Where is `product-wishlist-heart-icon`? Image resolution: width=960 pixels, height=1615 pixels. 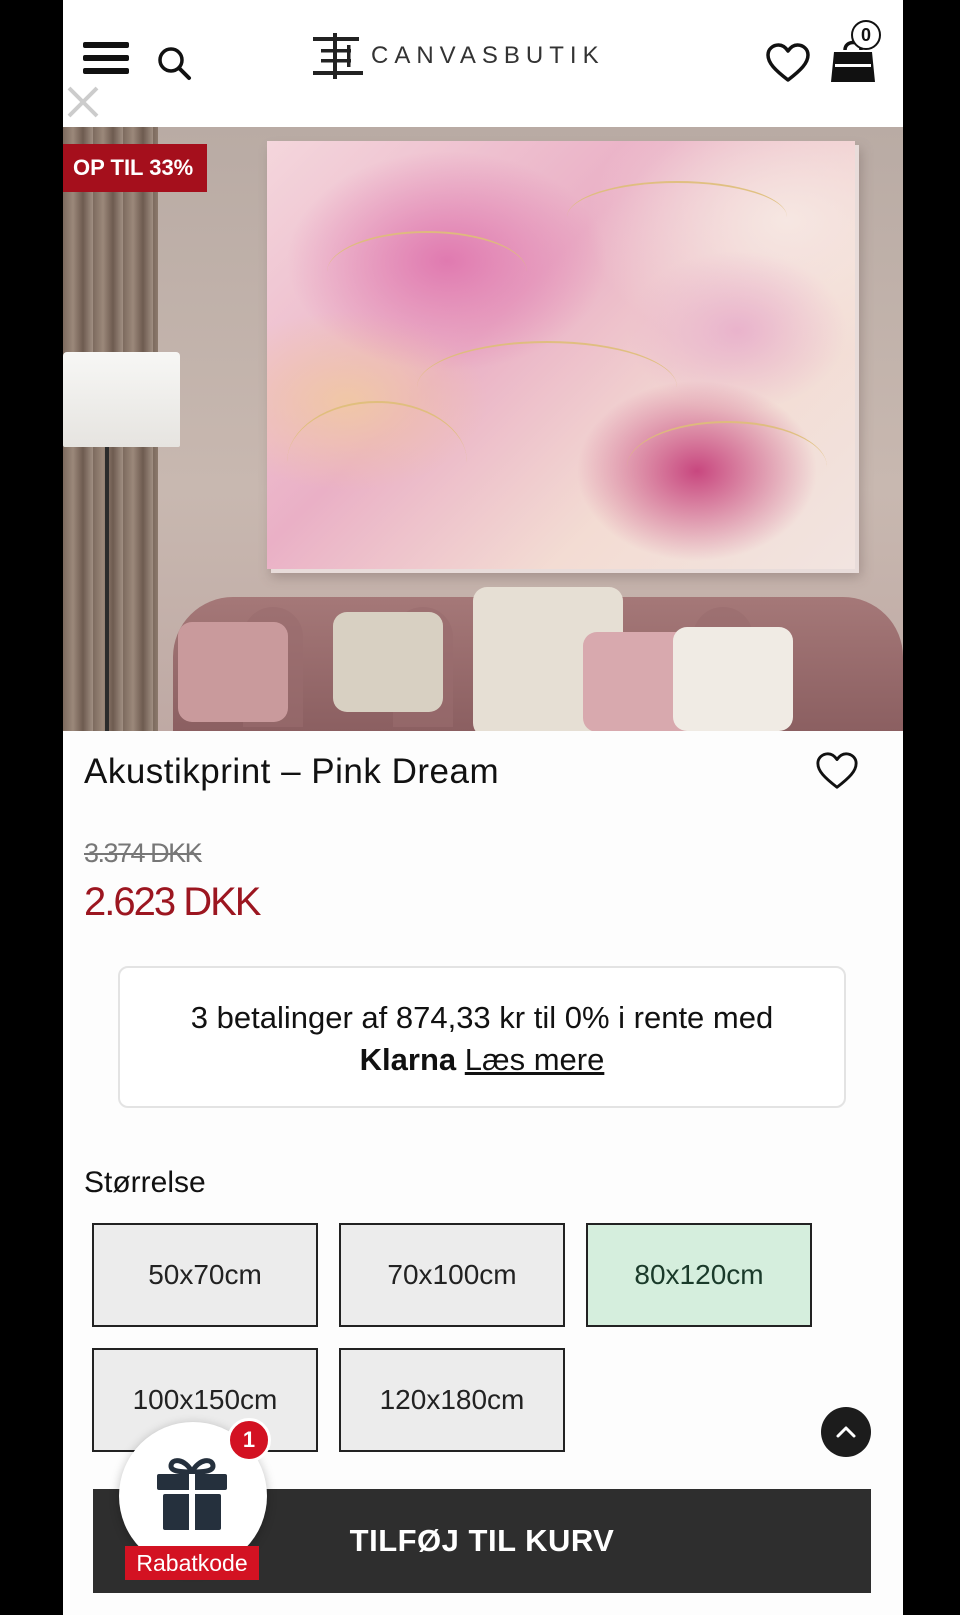
product-wishlist-heart-icon is located at coordinates (837, 771).